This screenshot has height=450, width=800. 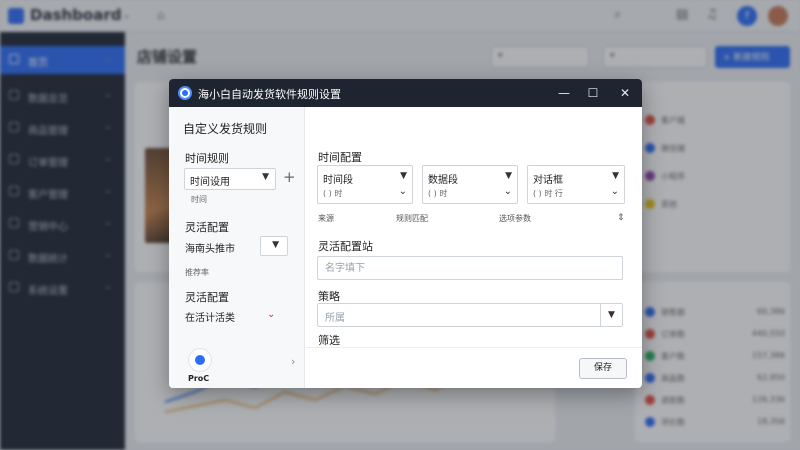 What do you see at coordinates (548, 180) in the screenshot?
I see `combo-title: 对话框` at bounding box center [548, 180].